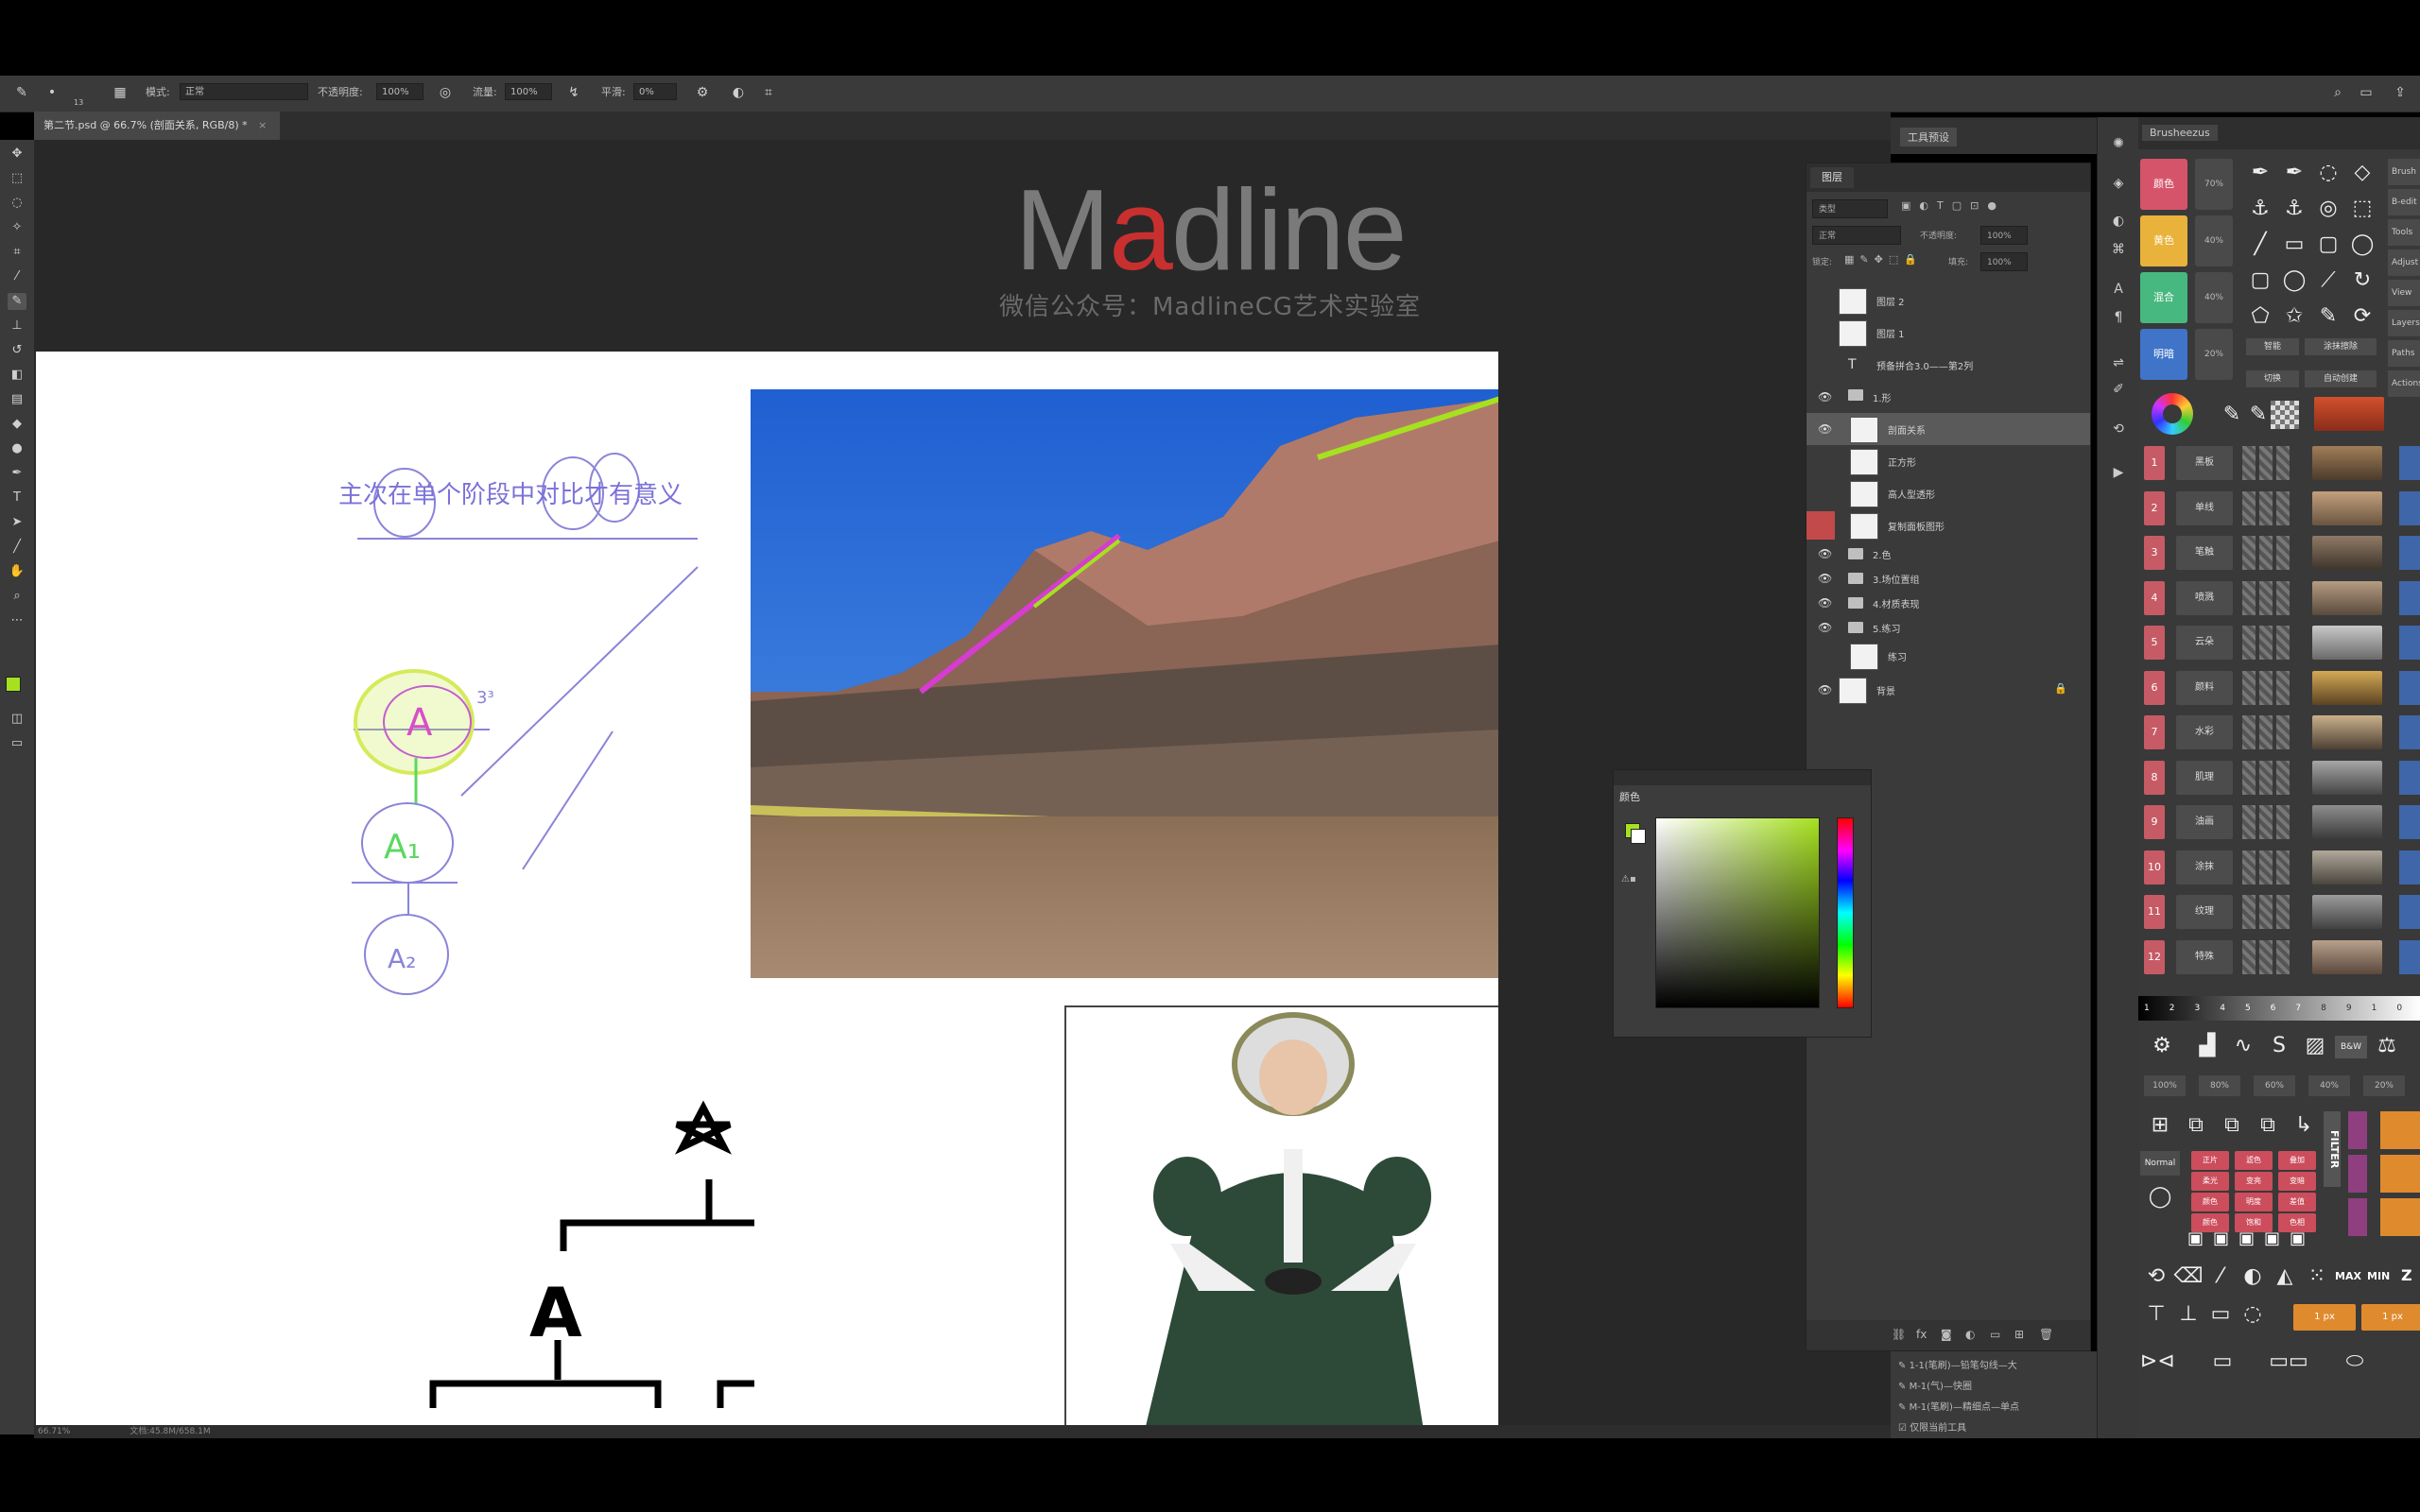 The width and height of the screenshot is (2420, 1512). Describe the element at coordinates (1958, 1406) in the screenshot. I see `tool-preset-item: ✎ M-1(笔刷)—精细点—单点` at that location.